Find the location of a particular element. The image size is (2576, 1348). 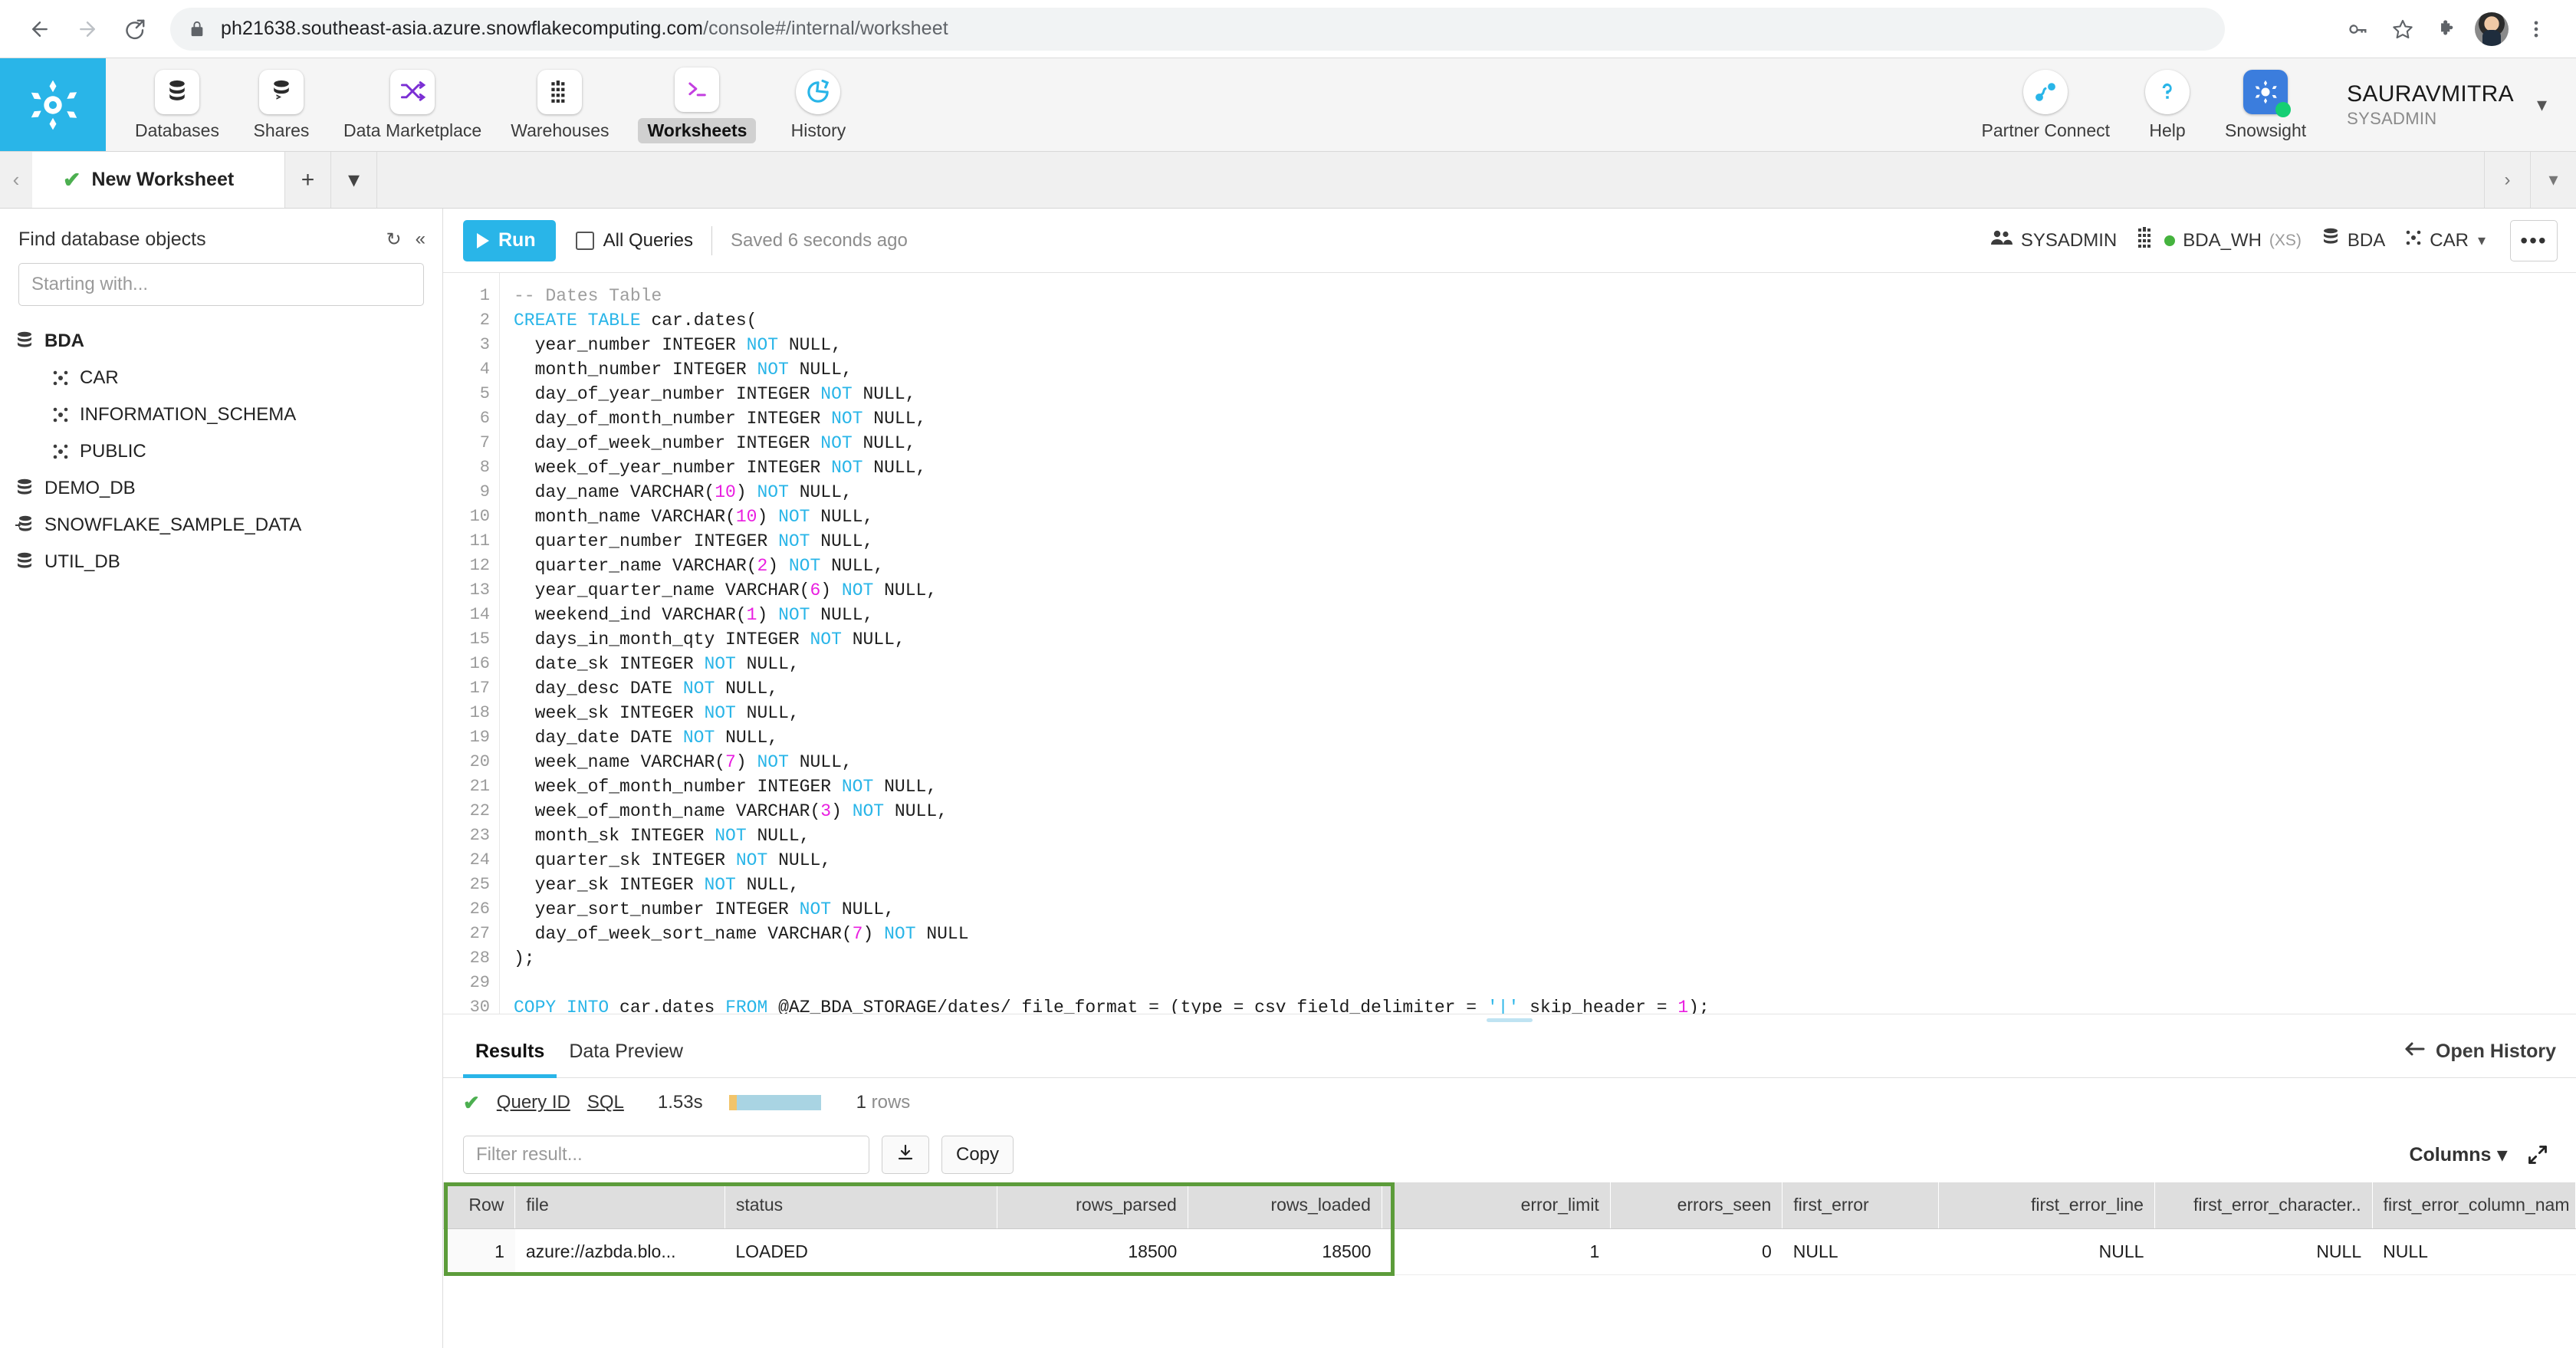

code-line: -- Dates Table is located at coordinates (1545, 296).